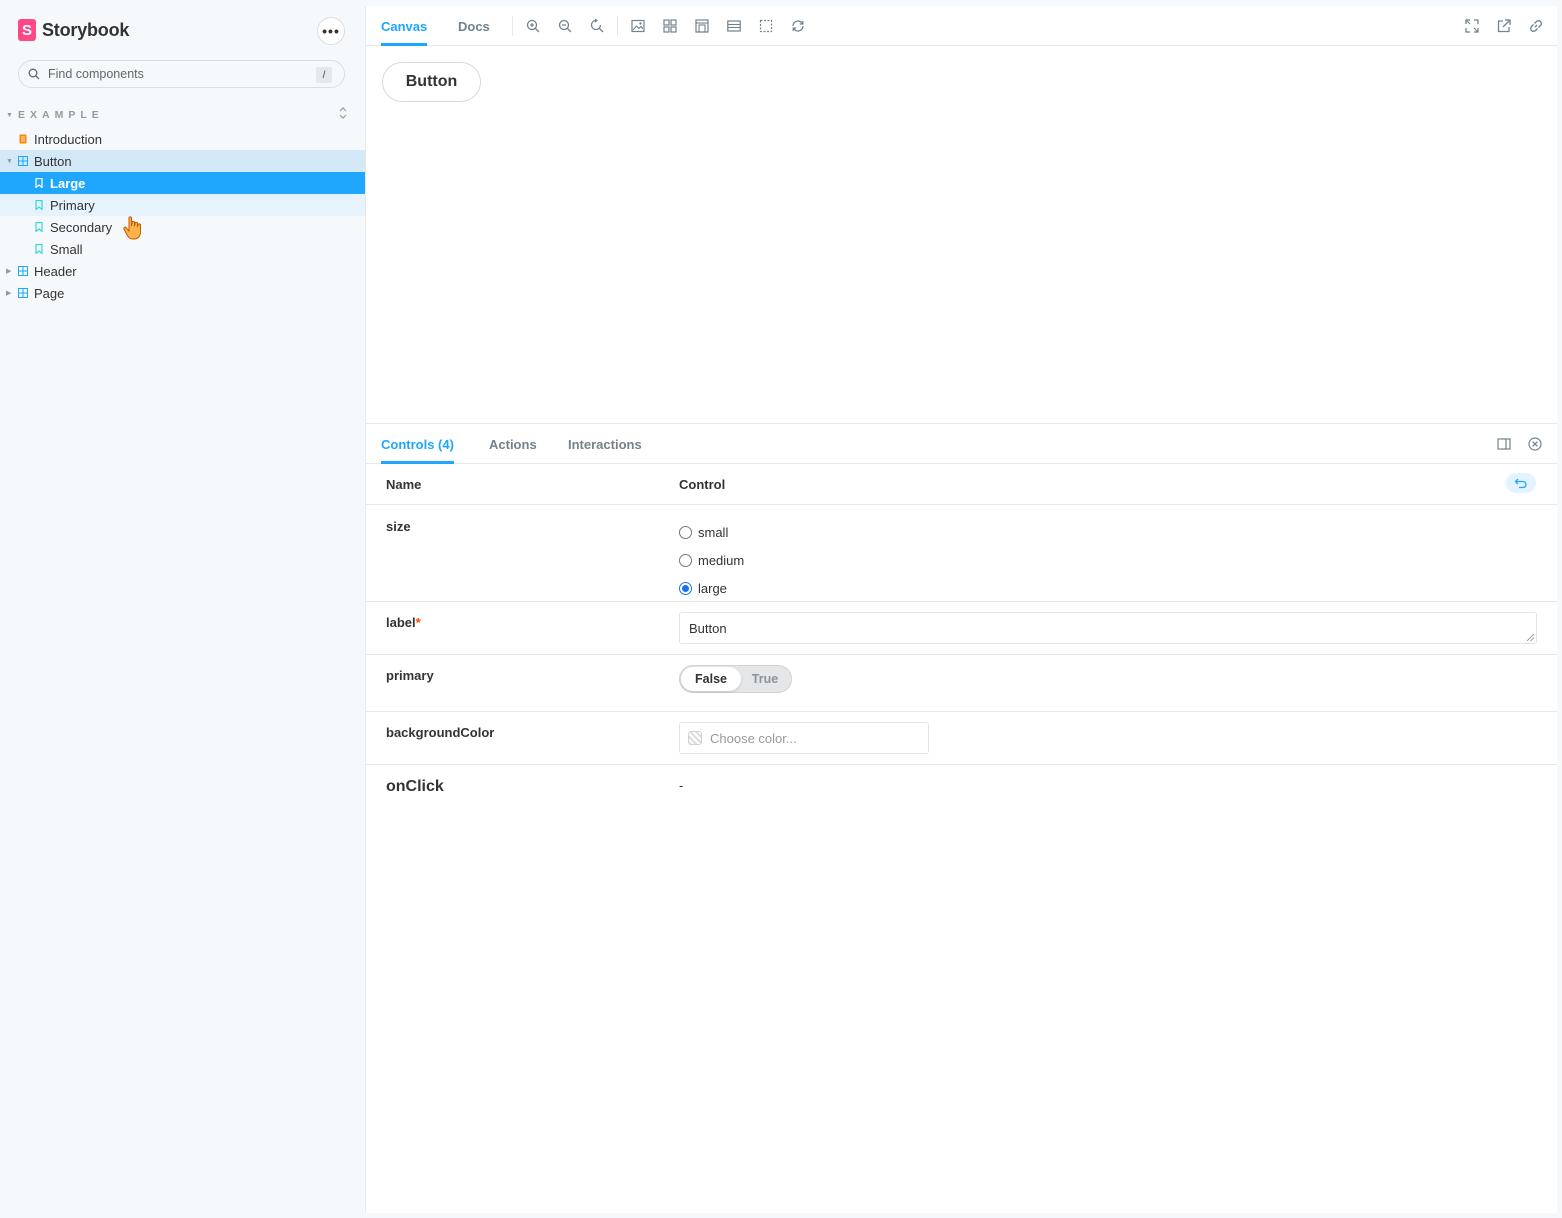  Describe the element at coordinates (182, 227) in the screenshot. I see `sidebar-item-secondary: Secondary` at that location.